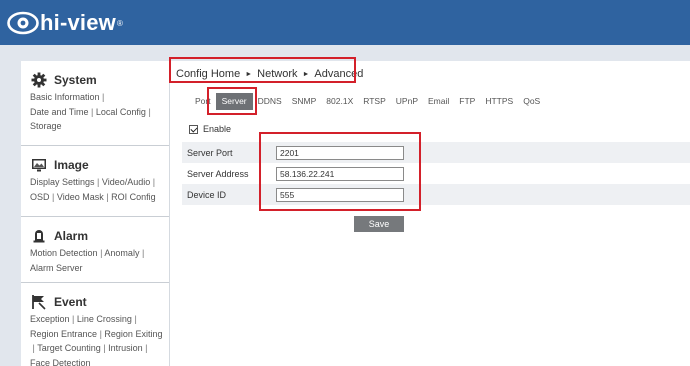 The width and height of the screenshot is (690, 366). Describe the element at coordinates (71, 236) in the screenshot. I see `sidebar-title-alarm: Alarm` at that location.